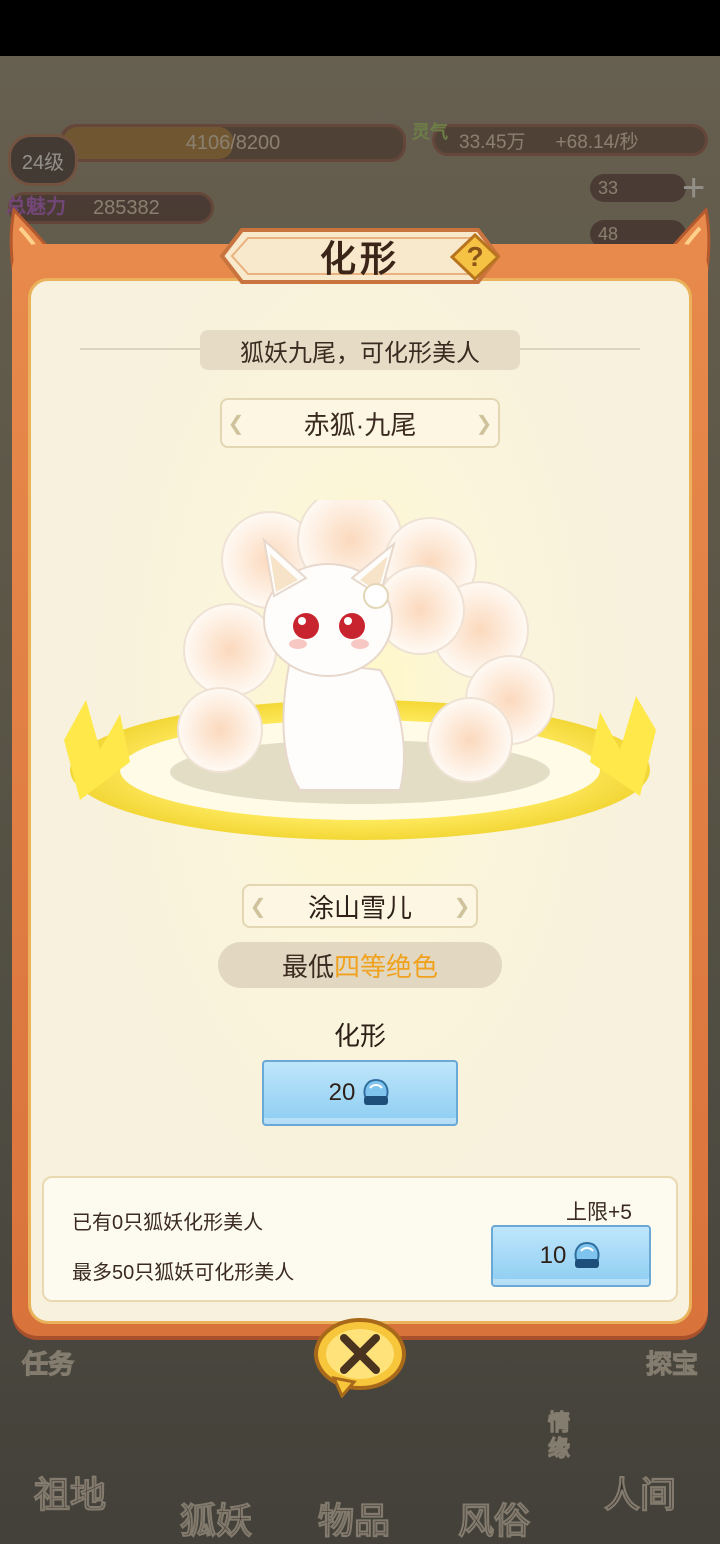 Image resolution: width=720 pixels, height=1544 pixels. Describe the element at coordinates (599, 1212) in the screenshot. I see `limit-label: 上限+5` at that location.